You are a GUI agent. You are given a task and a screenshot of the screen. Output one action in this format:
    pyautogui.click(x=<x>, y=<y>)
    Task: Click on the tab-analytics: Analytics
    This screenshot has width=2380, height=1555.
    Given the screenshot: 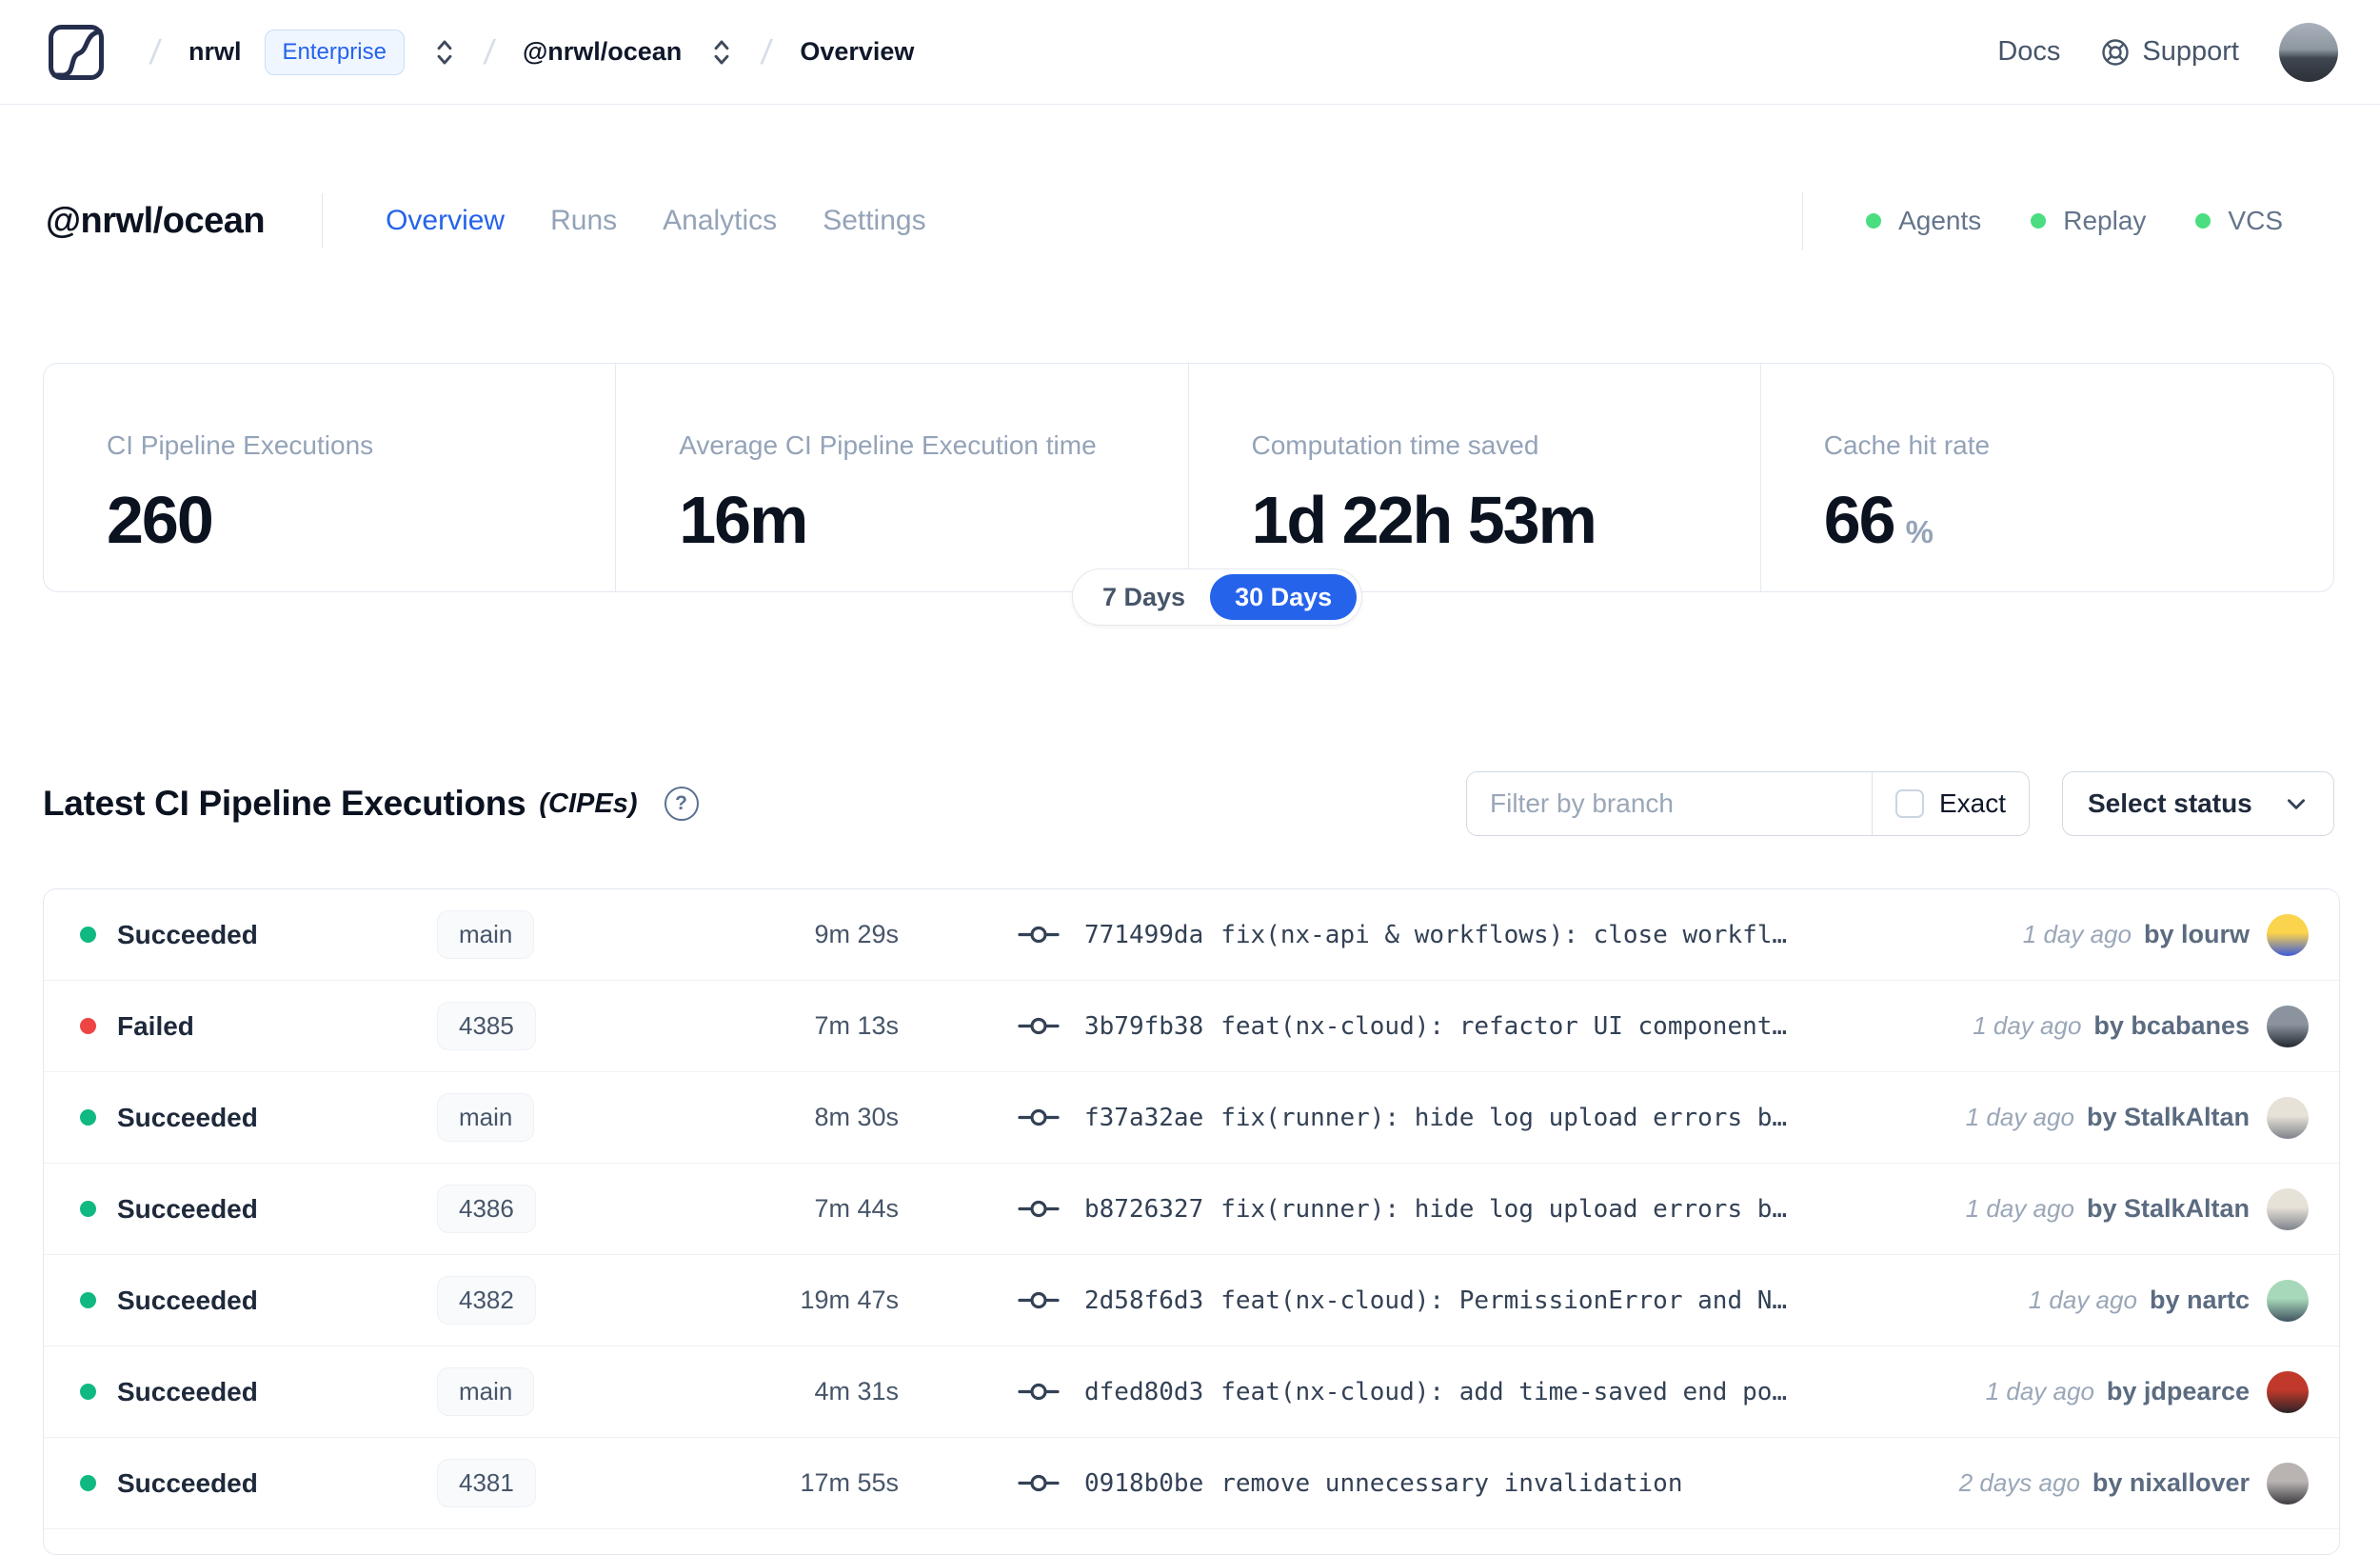 What is the action you would take?
    pyautogui.click(x=720, y=221)
    